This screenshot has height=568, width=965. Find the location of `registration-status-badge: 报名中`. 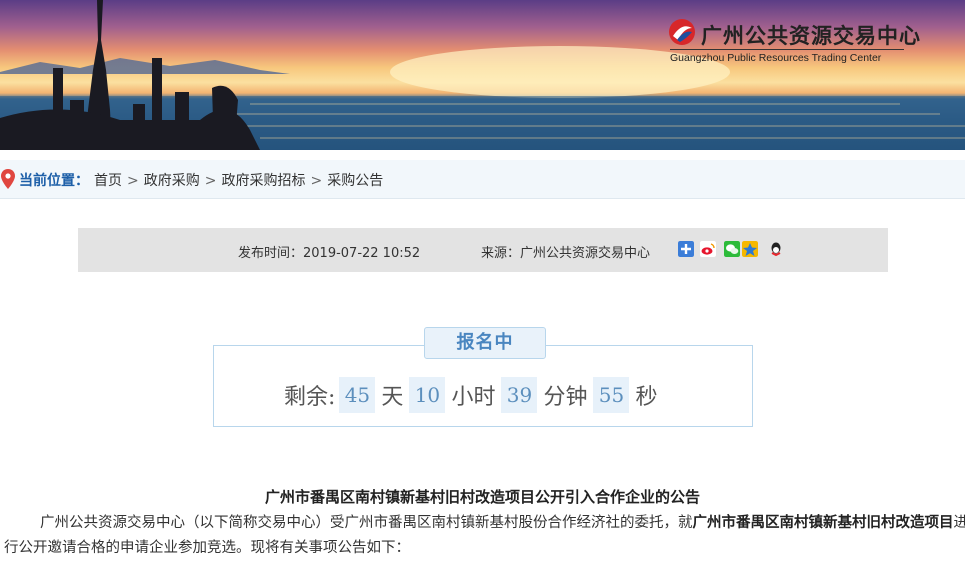

registration-status-badge: 报名中 is located at coordinates (485, 343).